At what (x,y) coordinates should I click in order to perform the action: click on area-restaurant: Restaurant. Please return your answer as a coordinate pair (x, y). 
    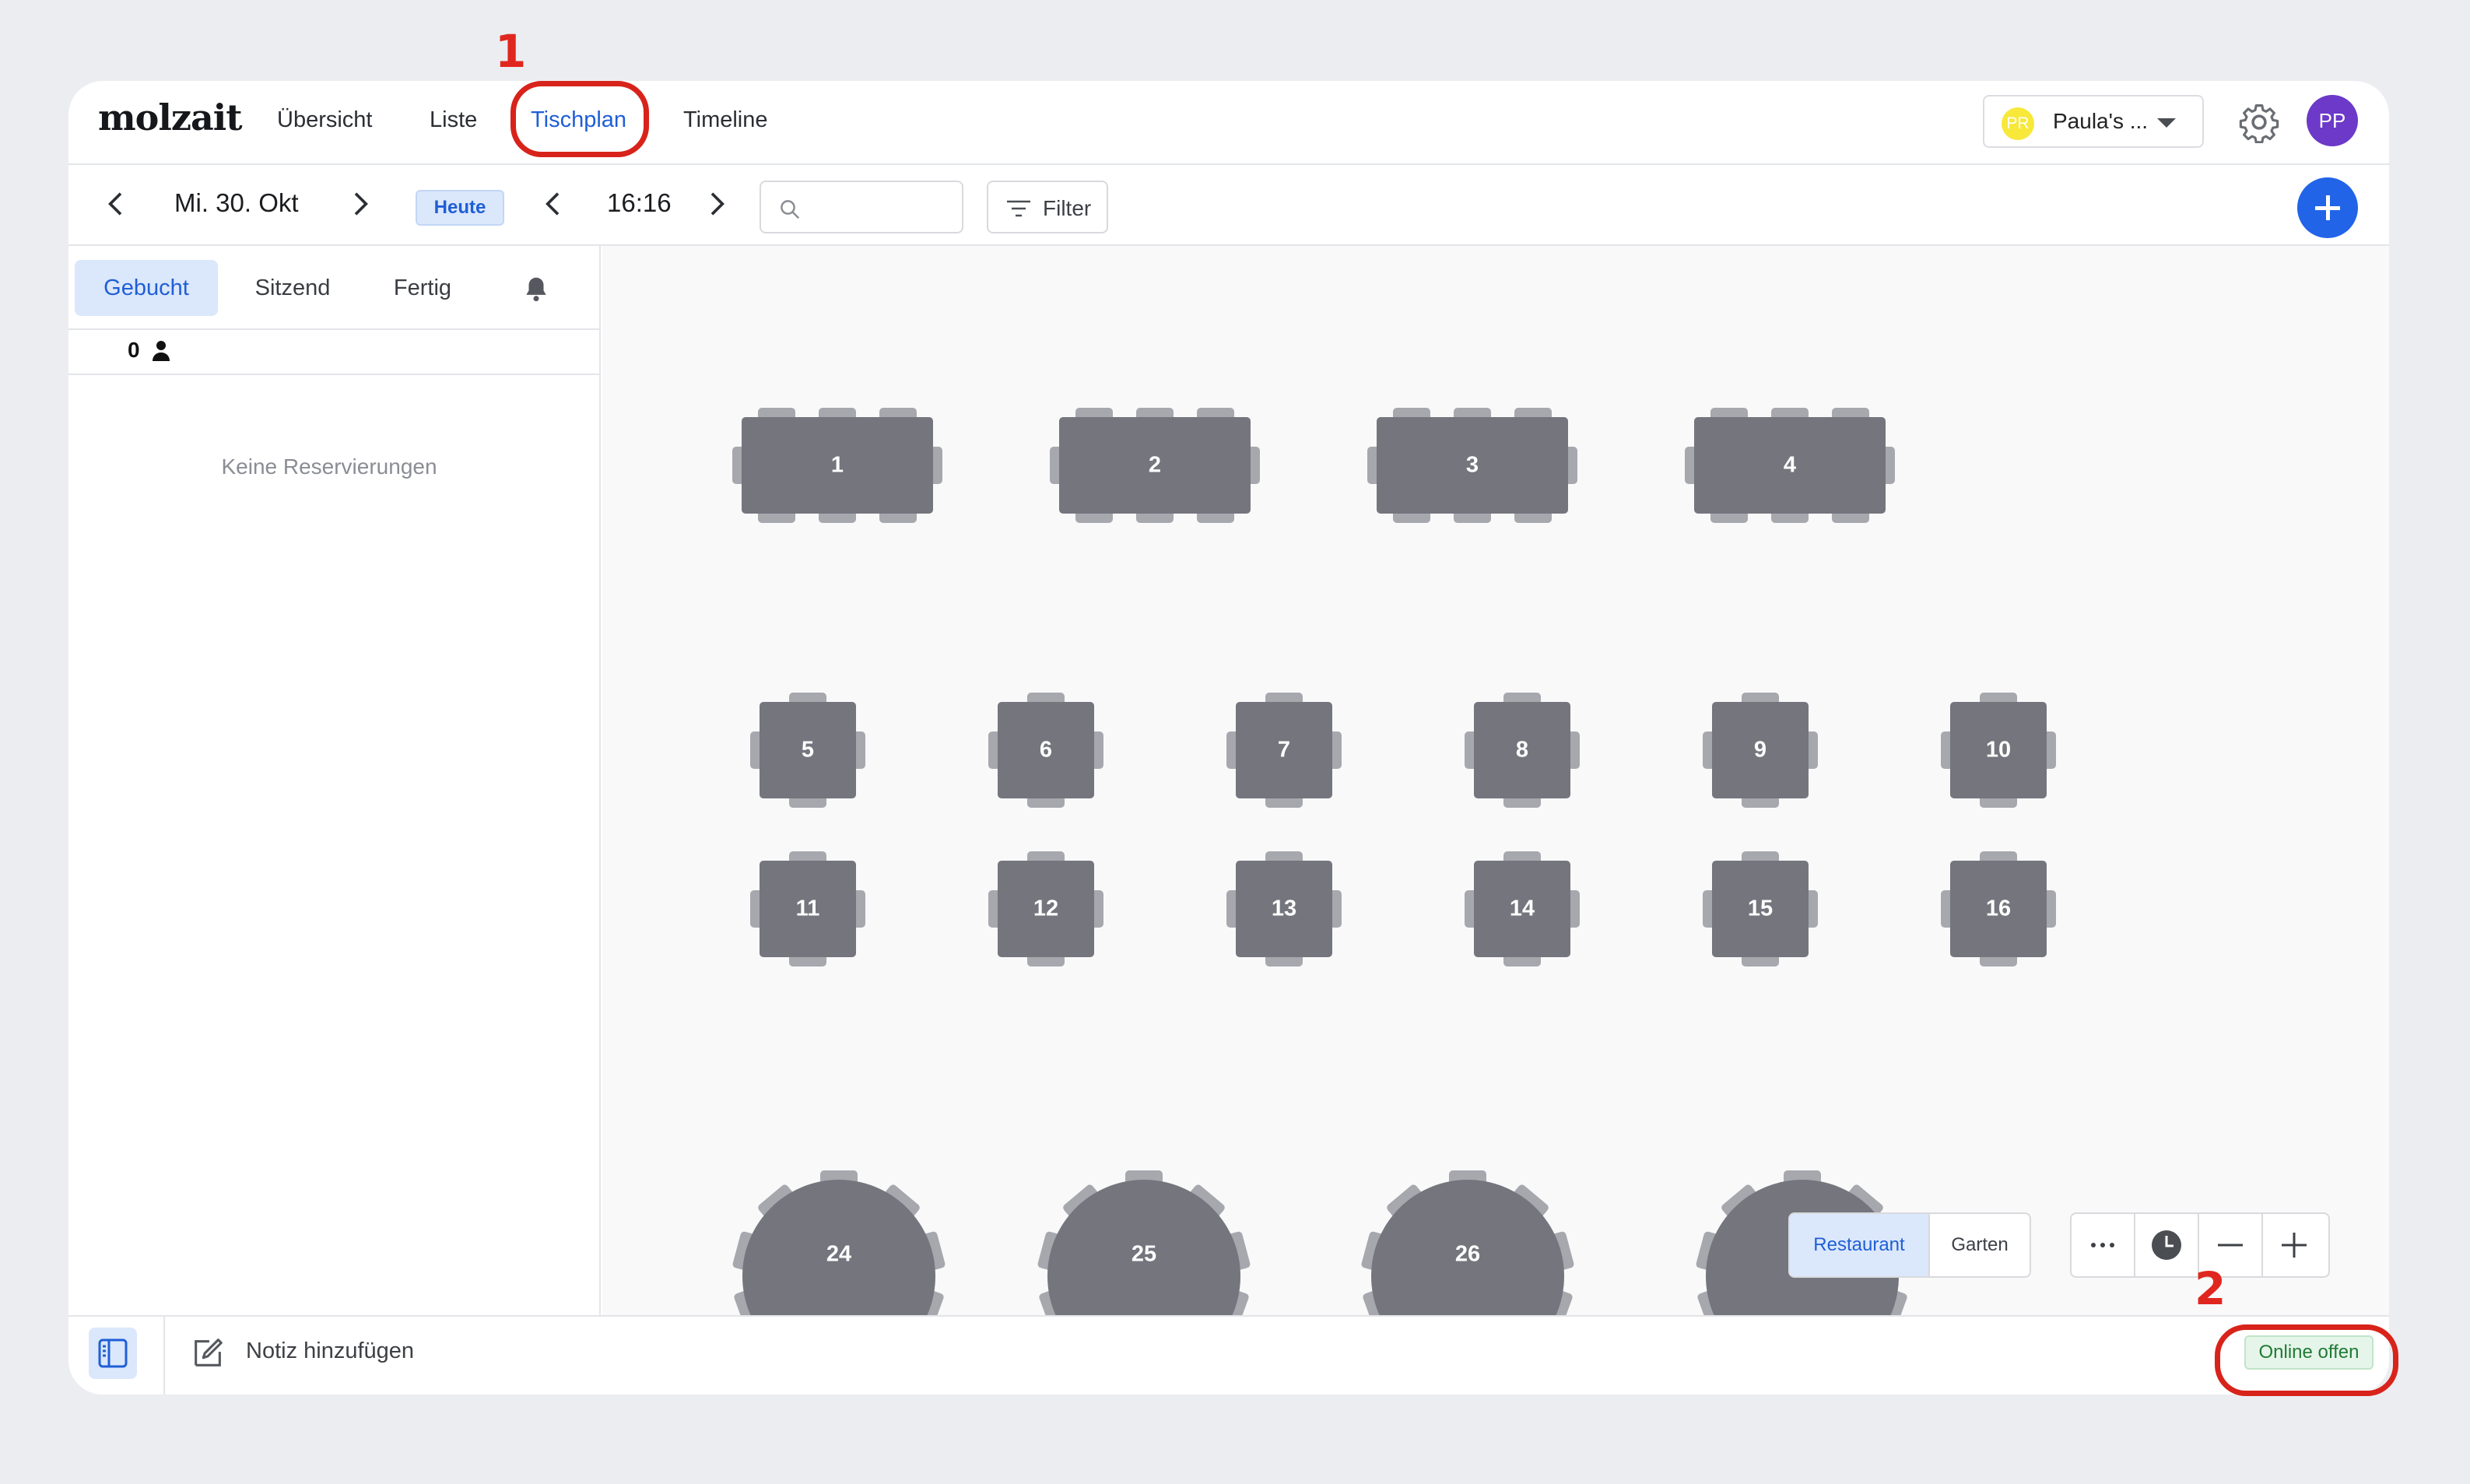
    Looking at the image, I should click on (1859, 1245).